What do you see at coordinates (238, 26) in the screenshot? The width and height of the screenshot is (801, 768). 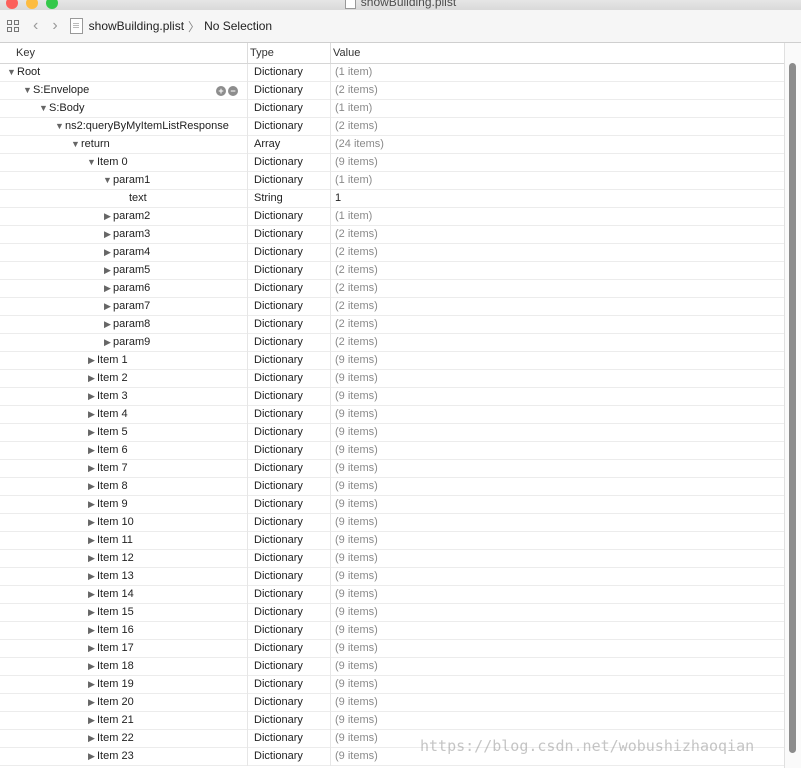 I see `breadcrumb-selection: No Selection` at bounding box center [238, 26].